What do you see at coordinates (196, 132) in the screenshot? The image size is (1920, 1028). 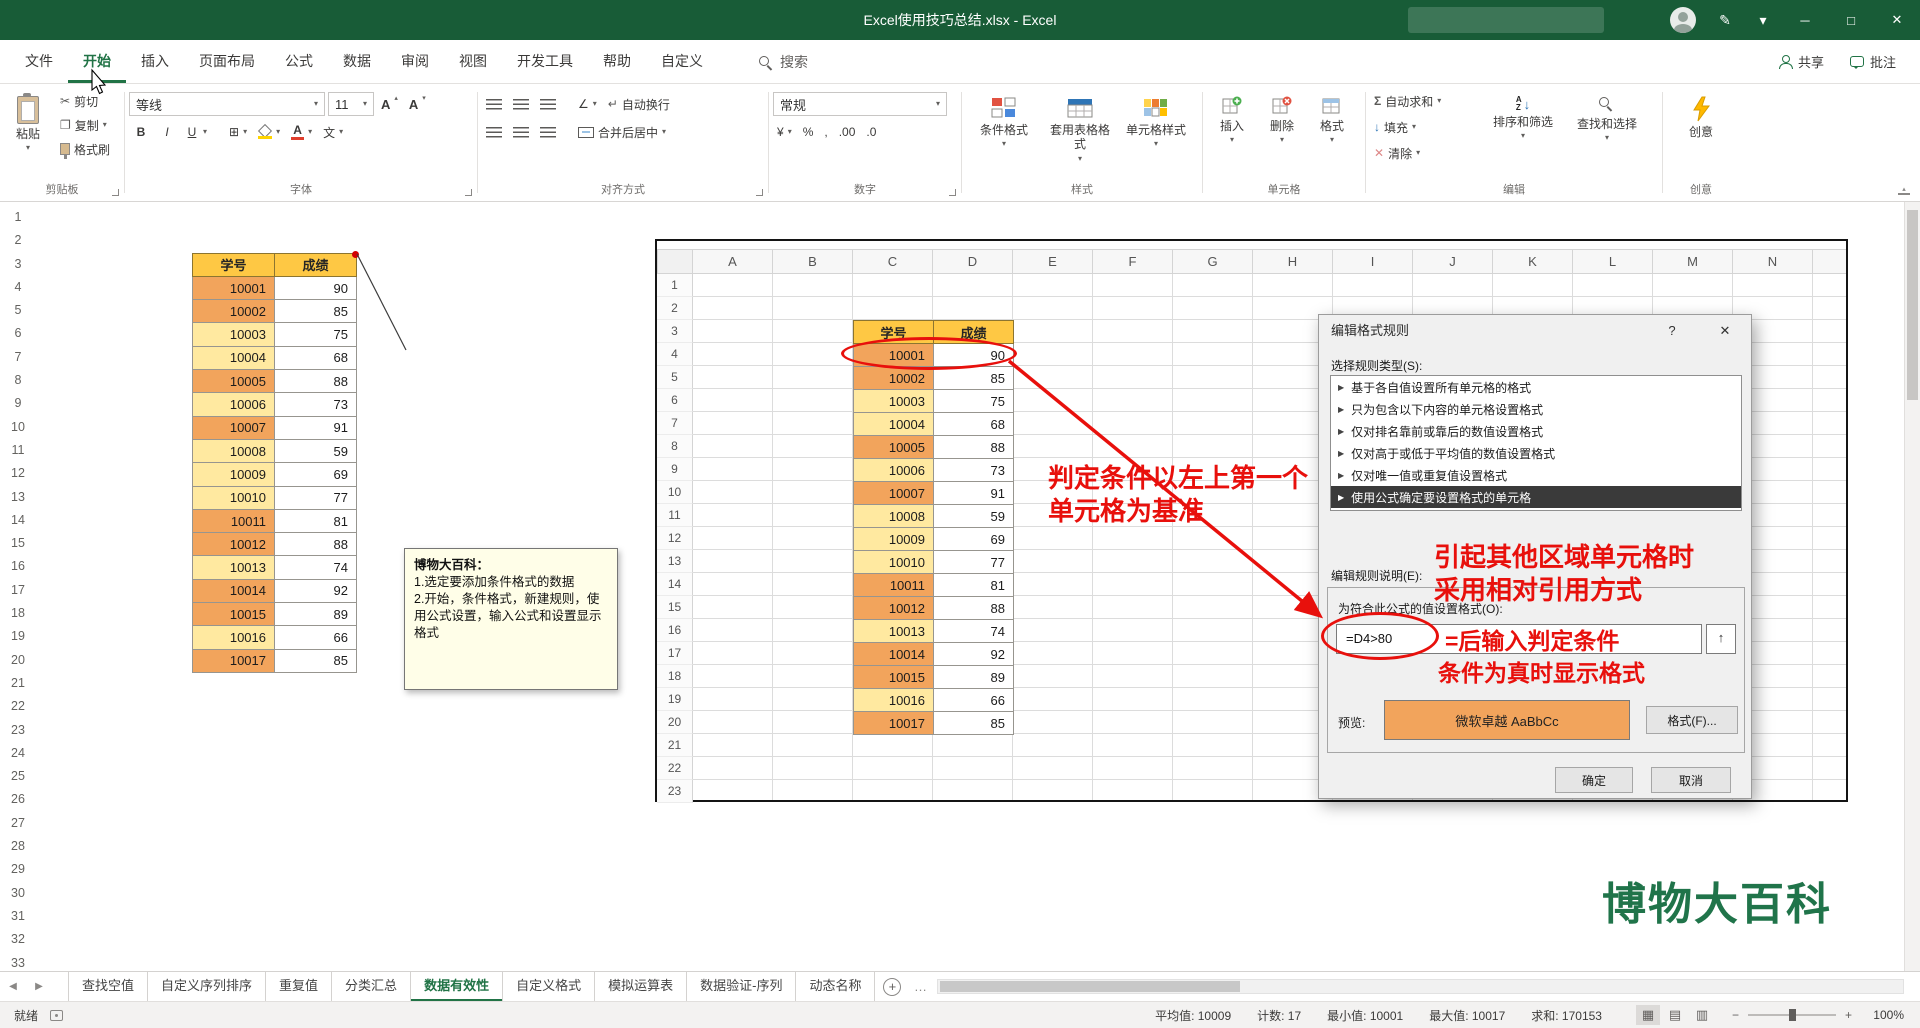 I see `underline-button: U ▾` at bounding box center [196, 132].